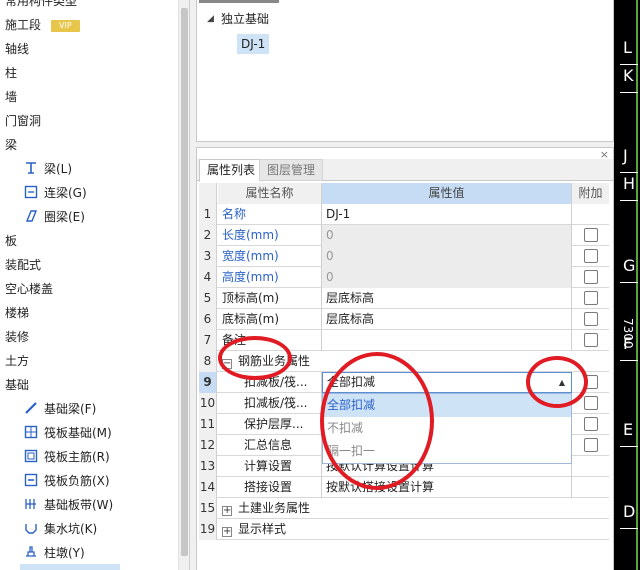 This screenshot has height=570, width=640. Describe the element at coordinates (253, 44) in the screenshot. I see `tree-node-dj1: DJ-1` at that location.